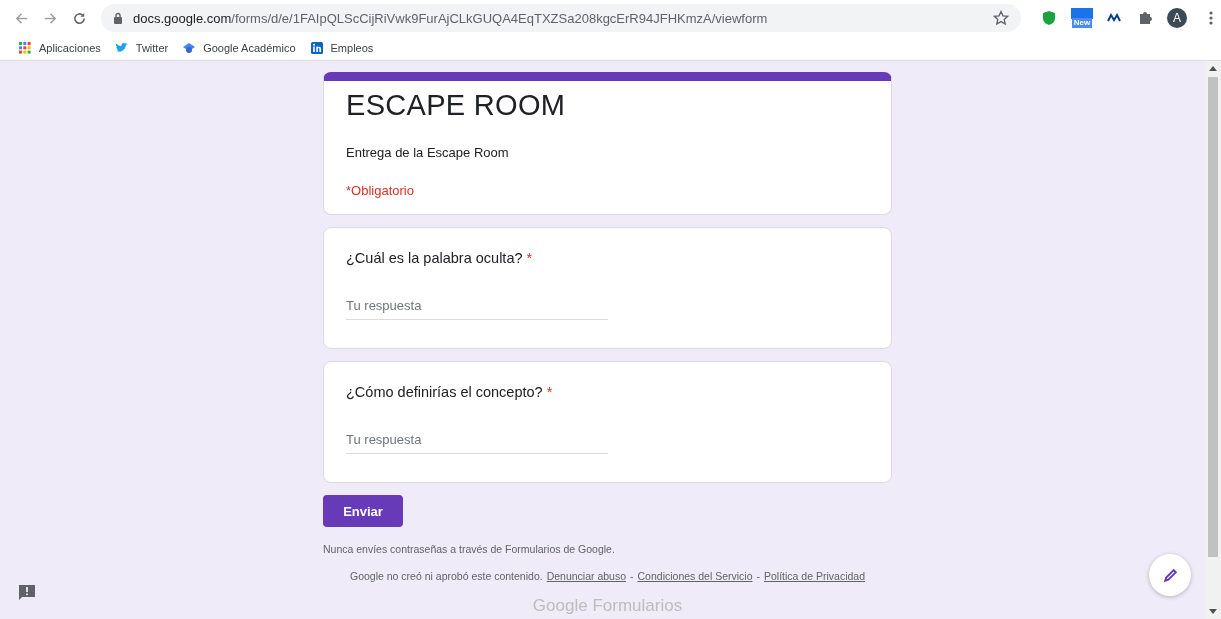  Describe the element at coordinates (1213, 68) in the screenshot. I see `scroll-up-icon` at that location.